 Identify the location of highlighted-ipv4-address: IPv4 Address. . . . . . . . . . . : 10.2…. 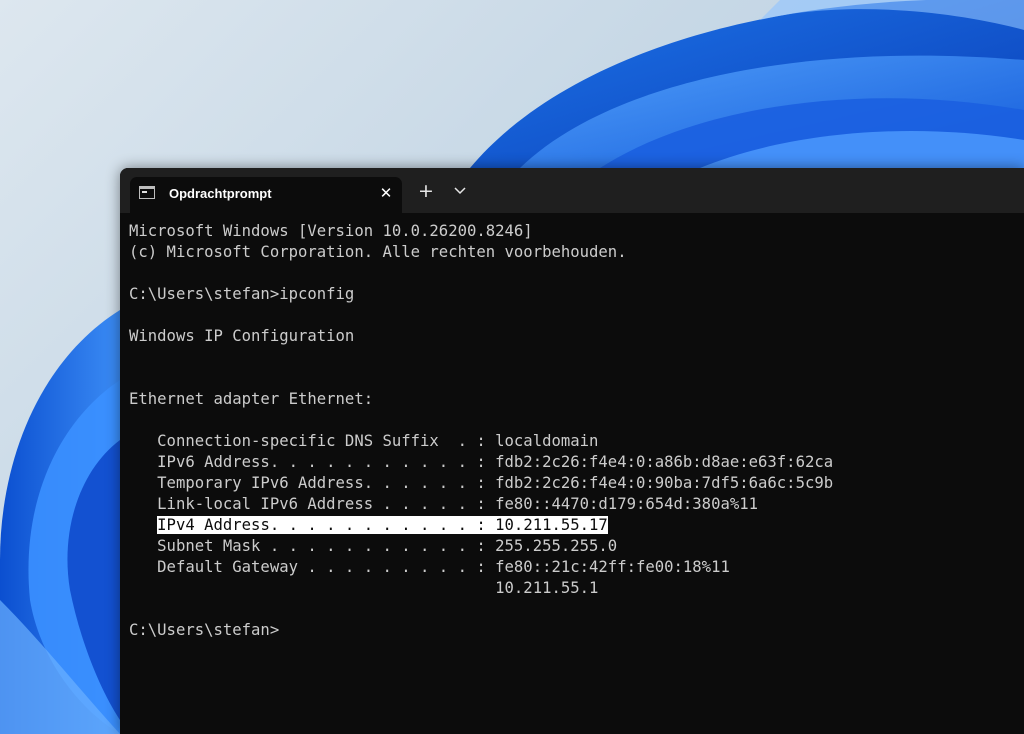
(382, 525).